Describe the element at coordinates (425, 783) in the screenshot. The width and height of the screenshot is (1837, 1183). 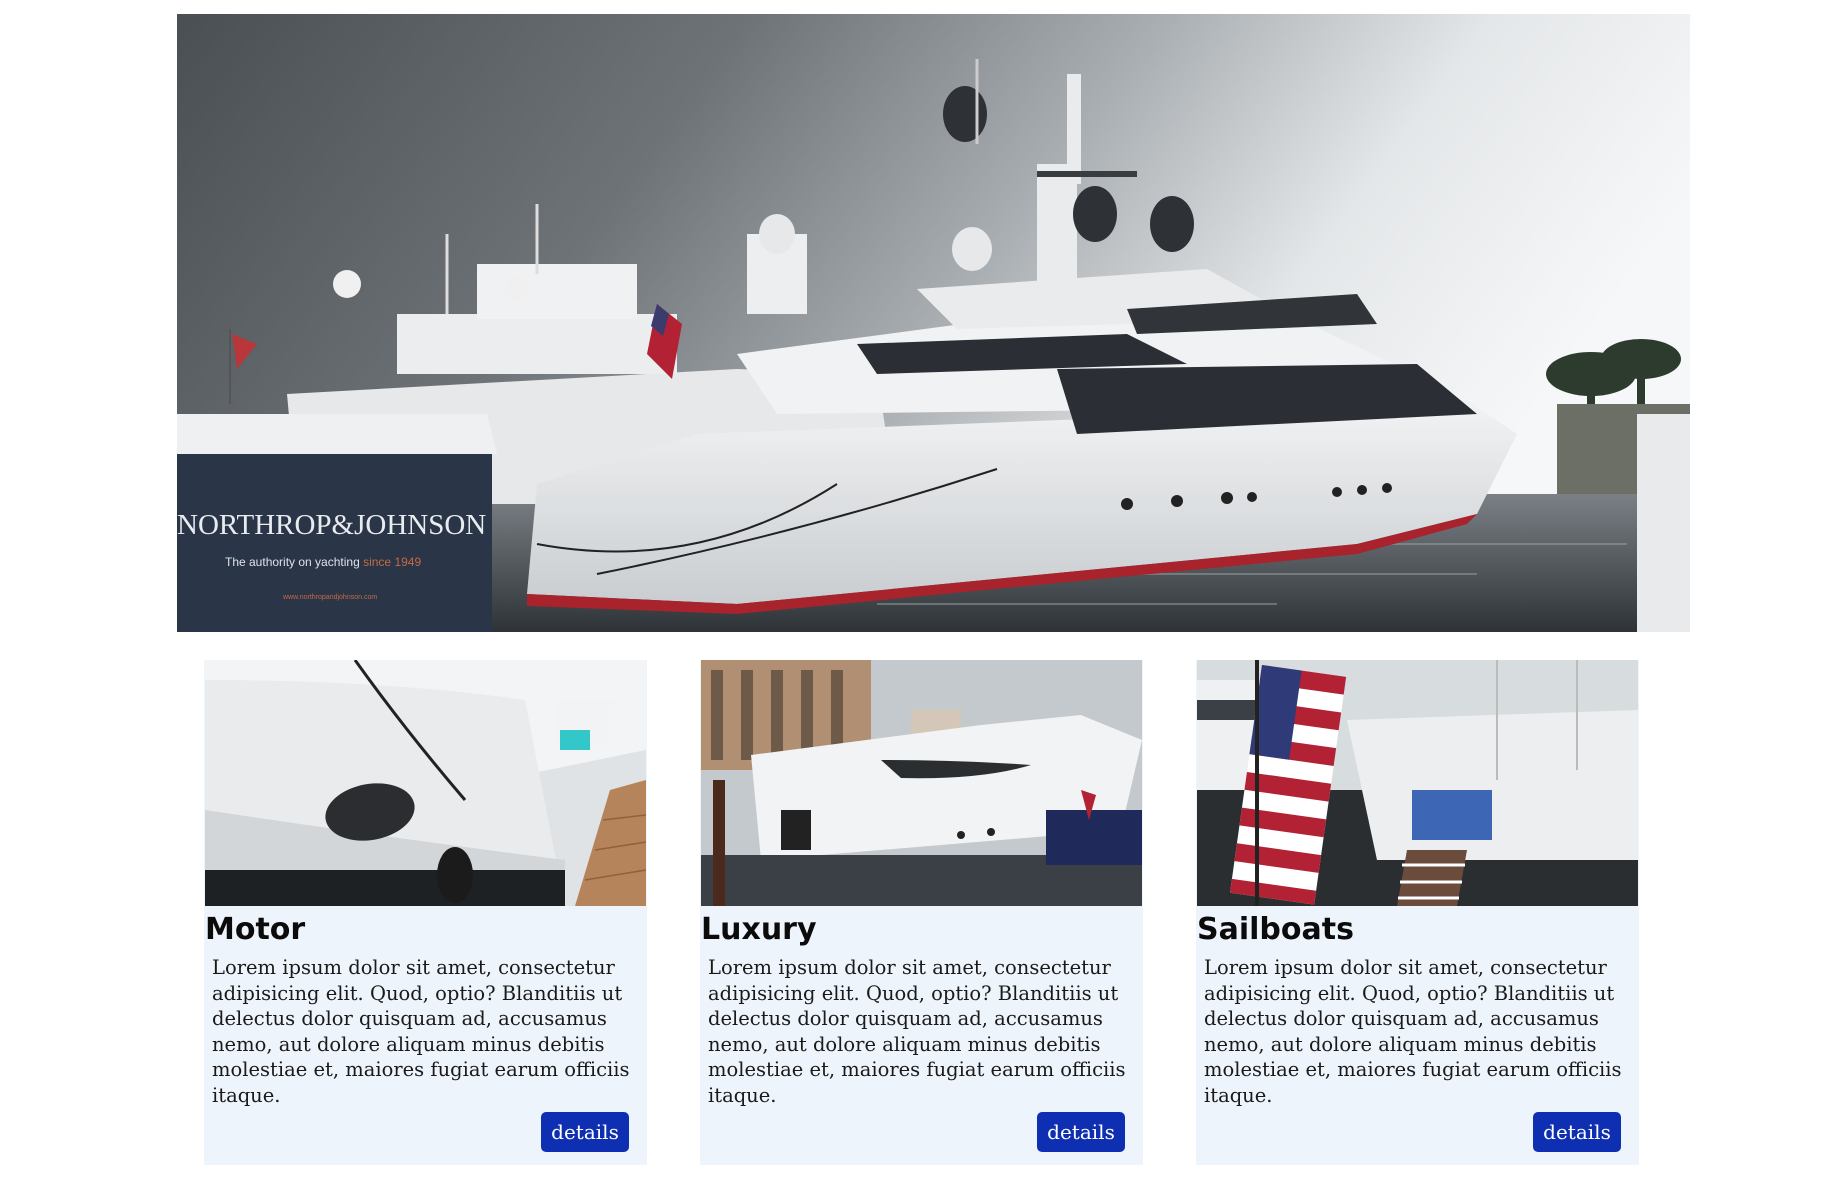
I see `card-image-motor` at that location.